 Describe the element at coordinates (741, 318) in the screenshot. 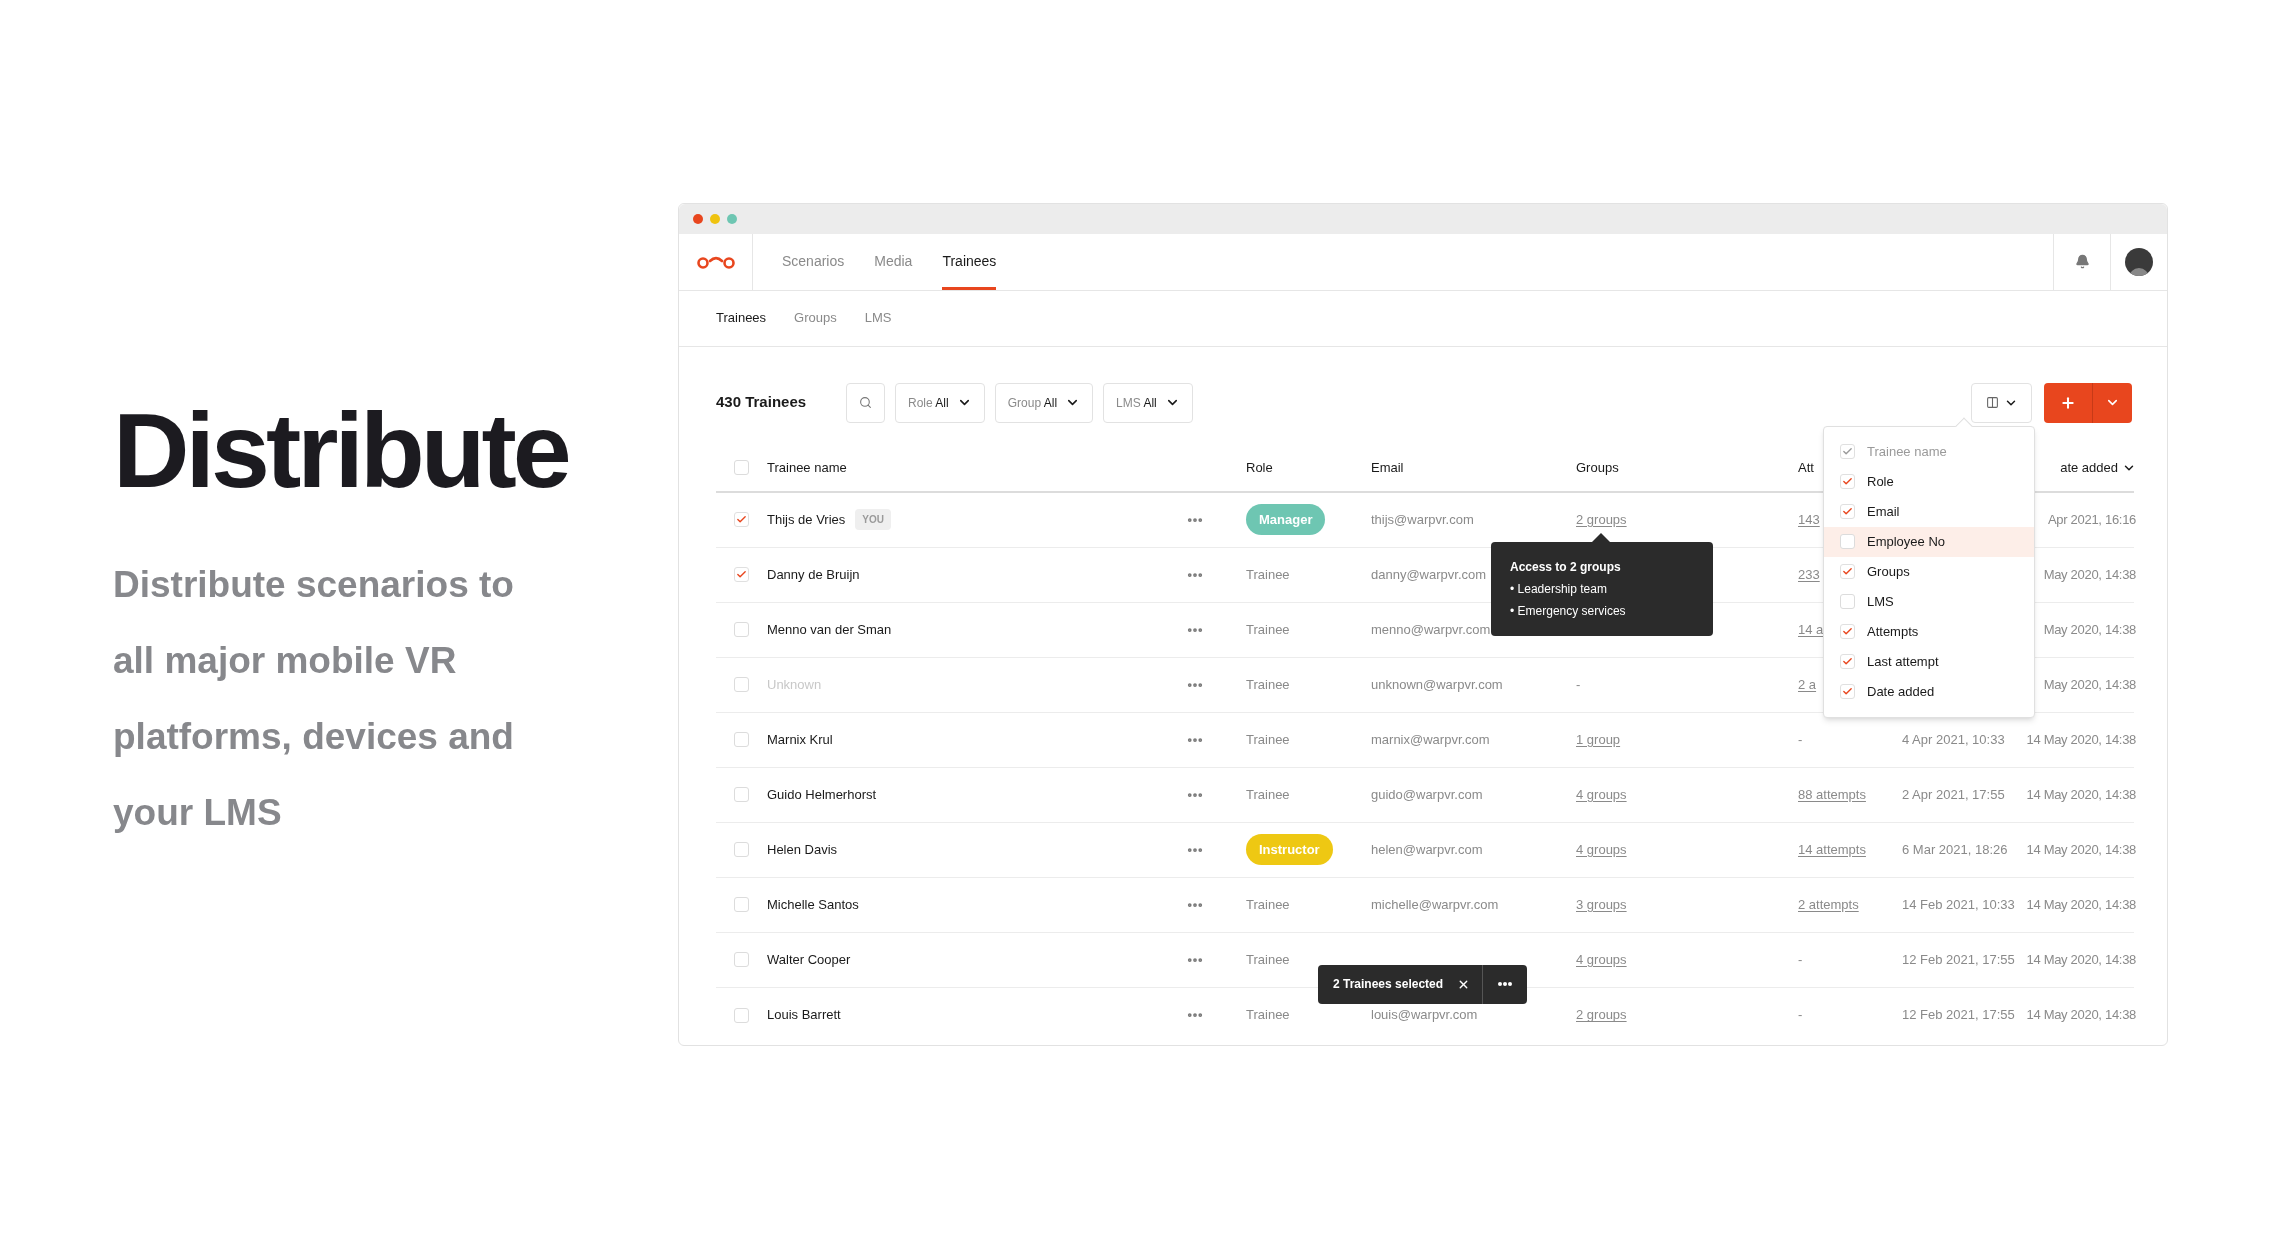

I see `sub-tab: Trainees` at that location.